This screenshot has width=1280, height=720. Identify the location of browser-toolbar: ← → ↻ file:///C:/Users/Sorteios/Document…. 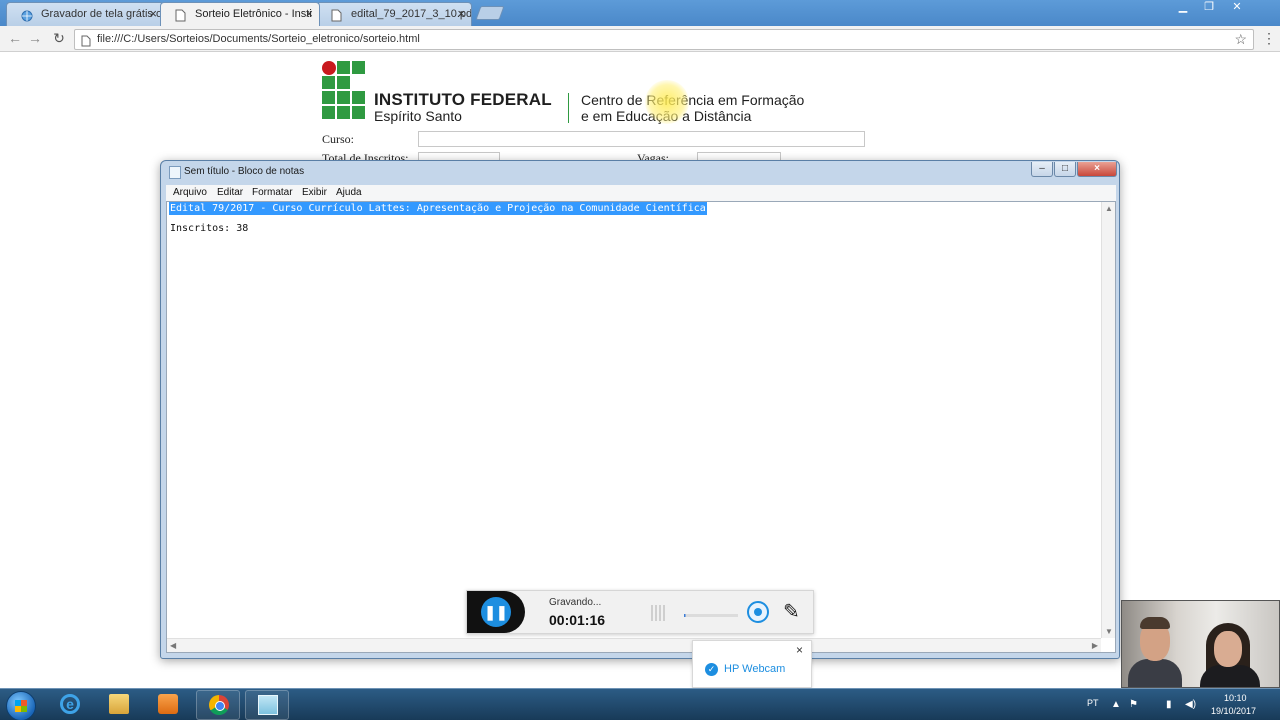
(640, 39).